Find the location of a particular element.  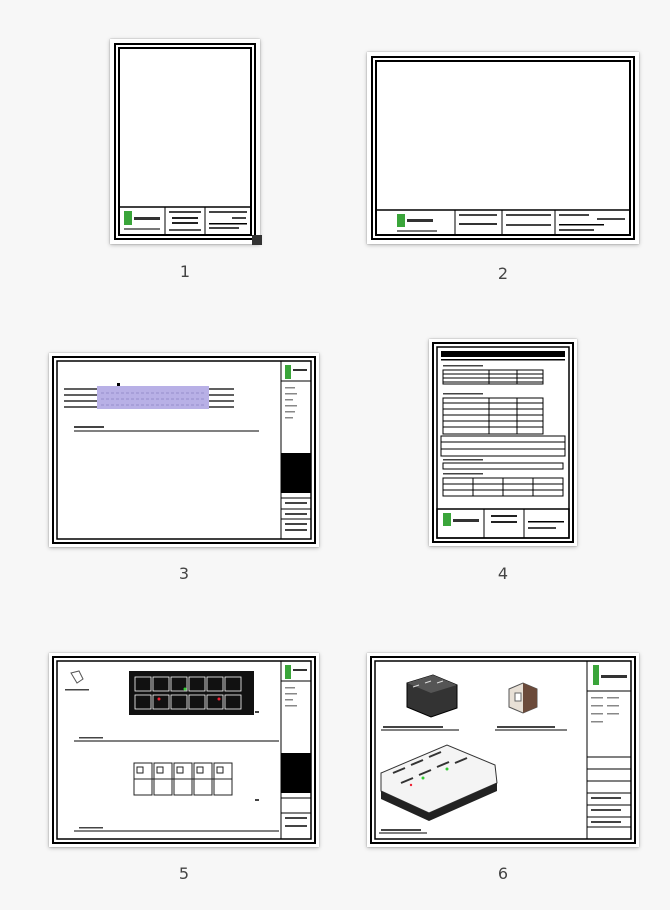

selection-resize-handle is located at coordinates (257, 240).